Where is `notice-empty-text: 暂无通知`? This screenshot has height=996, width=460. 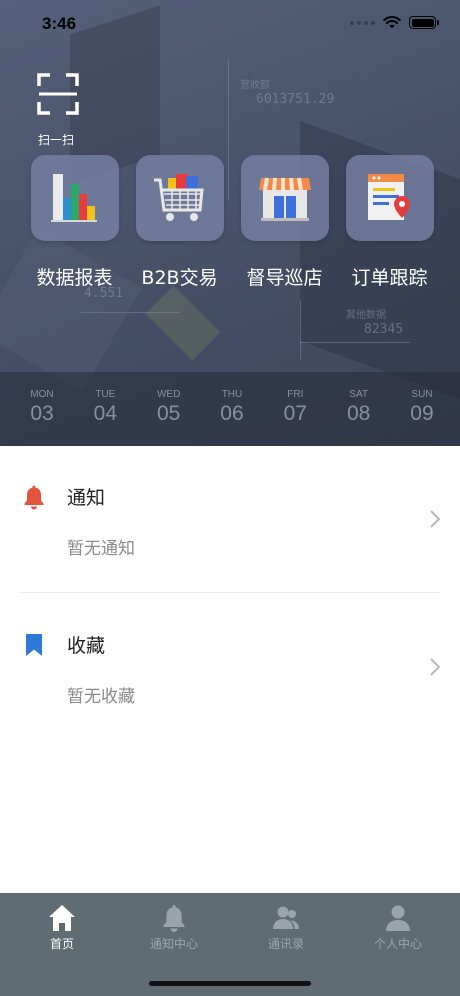
notice-empty-text: 暂无通知 is located at coordinates (101, 549).